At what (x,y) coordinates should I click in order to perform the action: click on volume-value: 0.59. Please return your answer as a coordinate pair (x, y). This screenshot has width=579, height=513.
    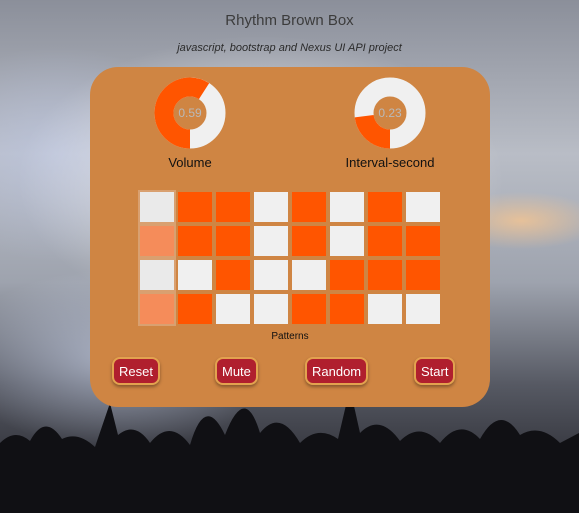
    Looking at the image, I should click on (190, 113).